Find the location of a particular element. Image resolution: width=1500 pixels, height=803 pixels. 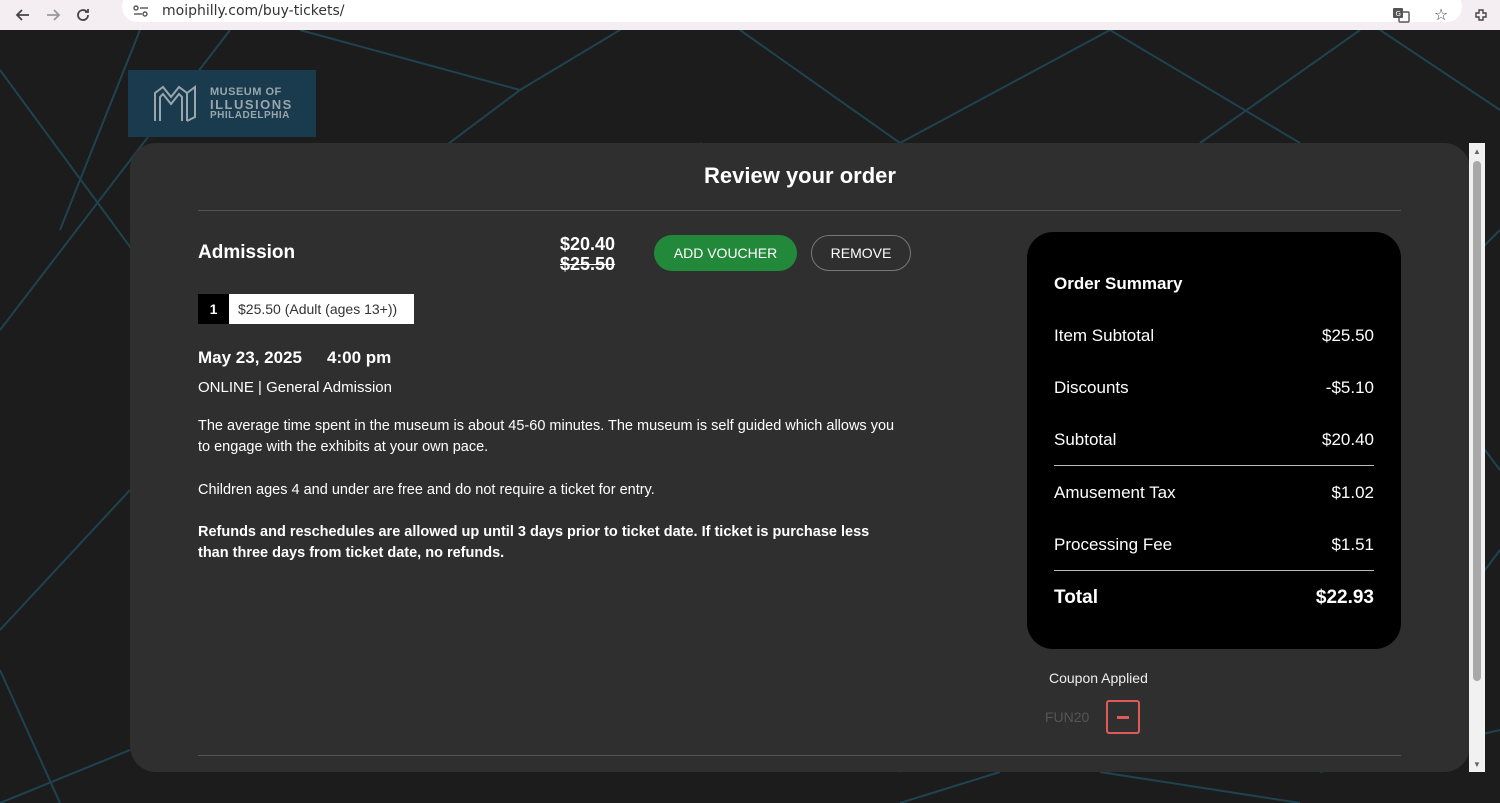

reload-button is located at coordinates (83, 15).